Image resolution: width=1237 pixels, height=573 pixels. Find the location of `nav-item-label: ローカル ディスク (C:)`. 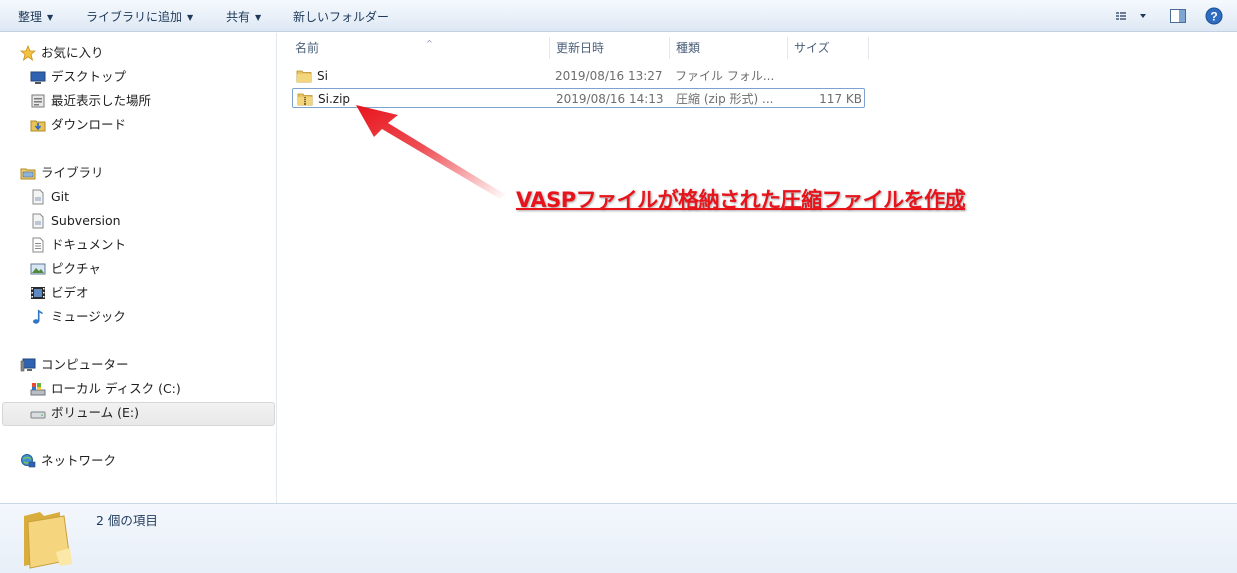

nav-item-label: ローカル ディスク (C:) is located at coordinates (116, 388).